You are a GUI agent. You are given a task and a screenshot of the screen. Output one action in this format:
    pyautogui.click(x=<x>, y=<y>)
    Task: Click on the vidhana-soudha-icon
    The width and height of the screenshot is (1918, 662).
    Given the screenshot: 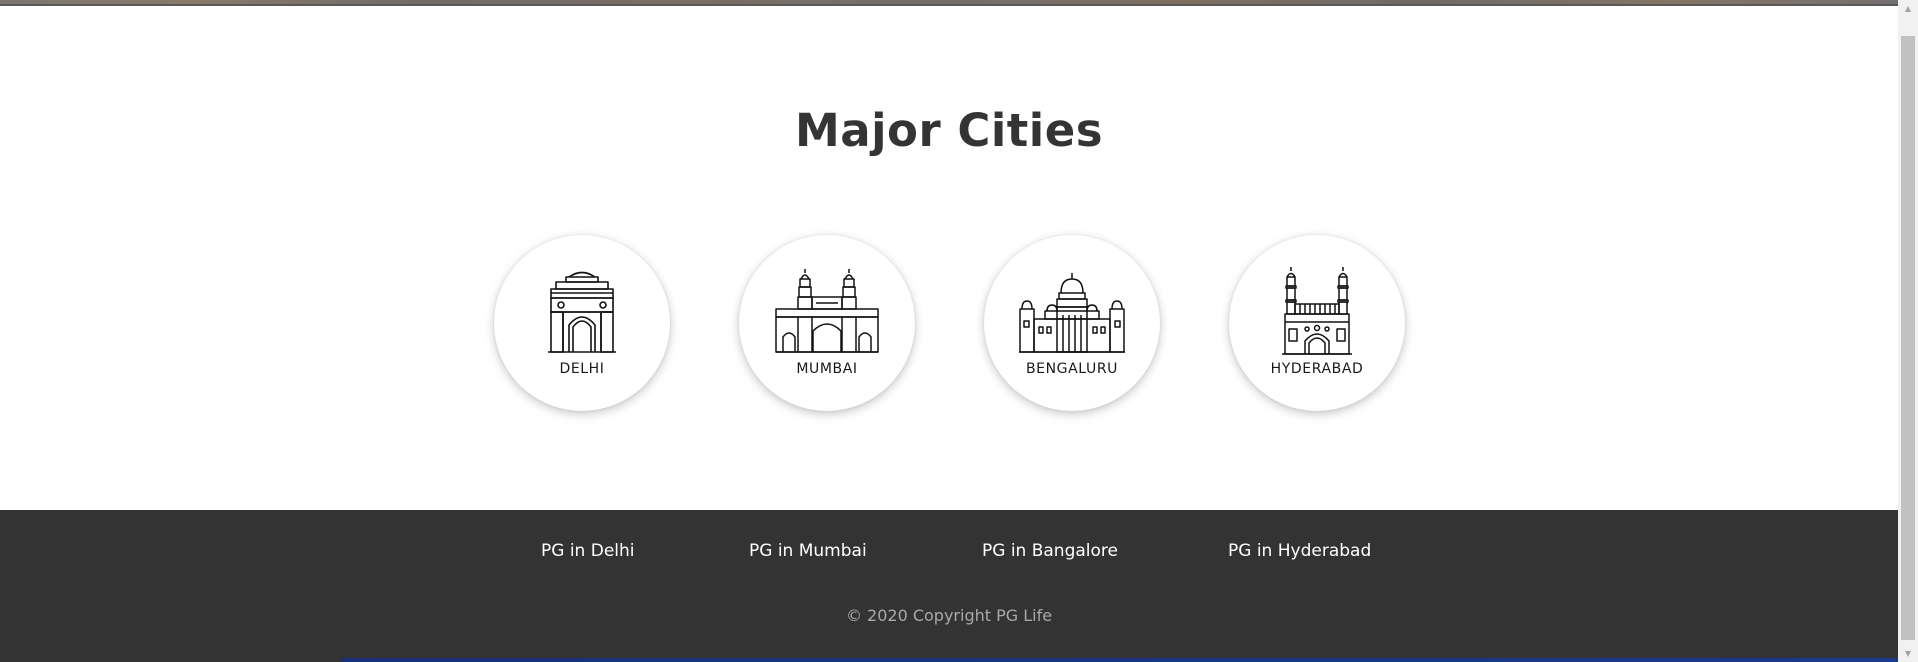 What is the action you would take?
    pyautogui.click(x=1072, y=313)
    